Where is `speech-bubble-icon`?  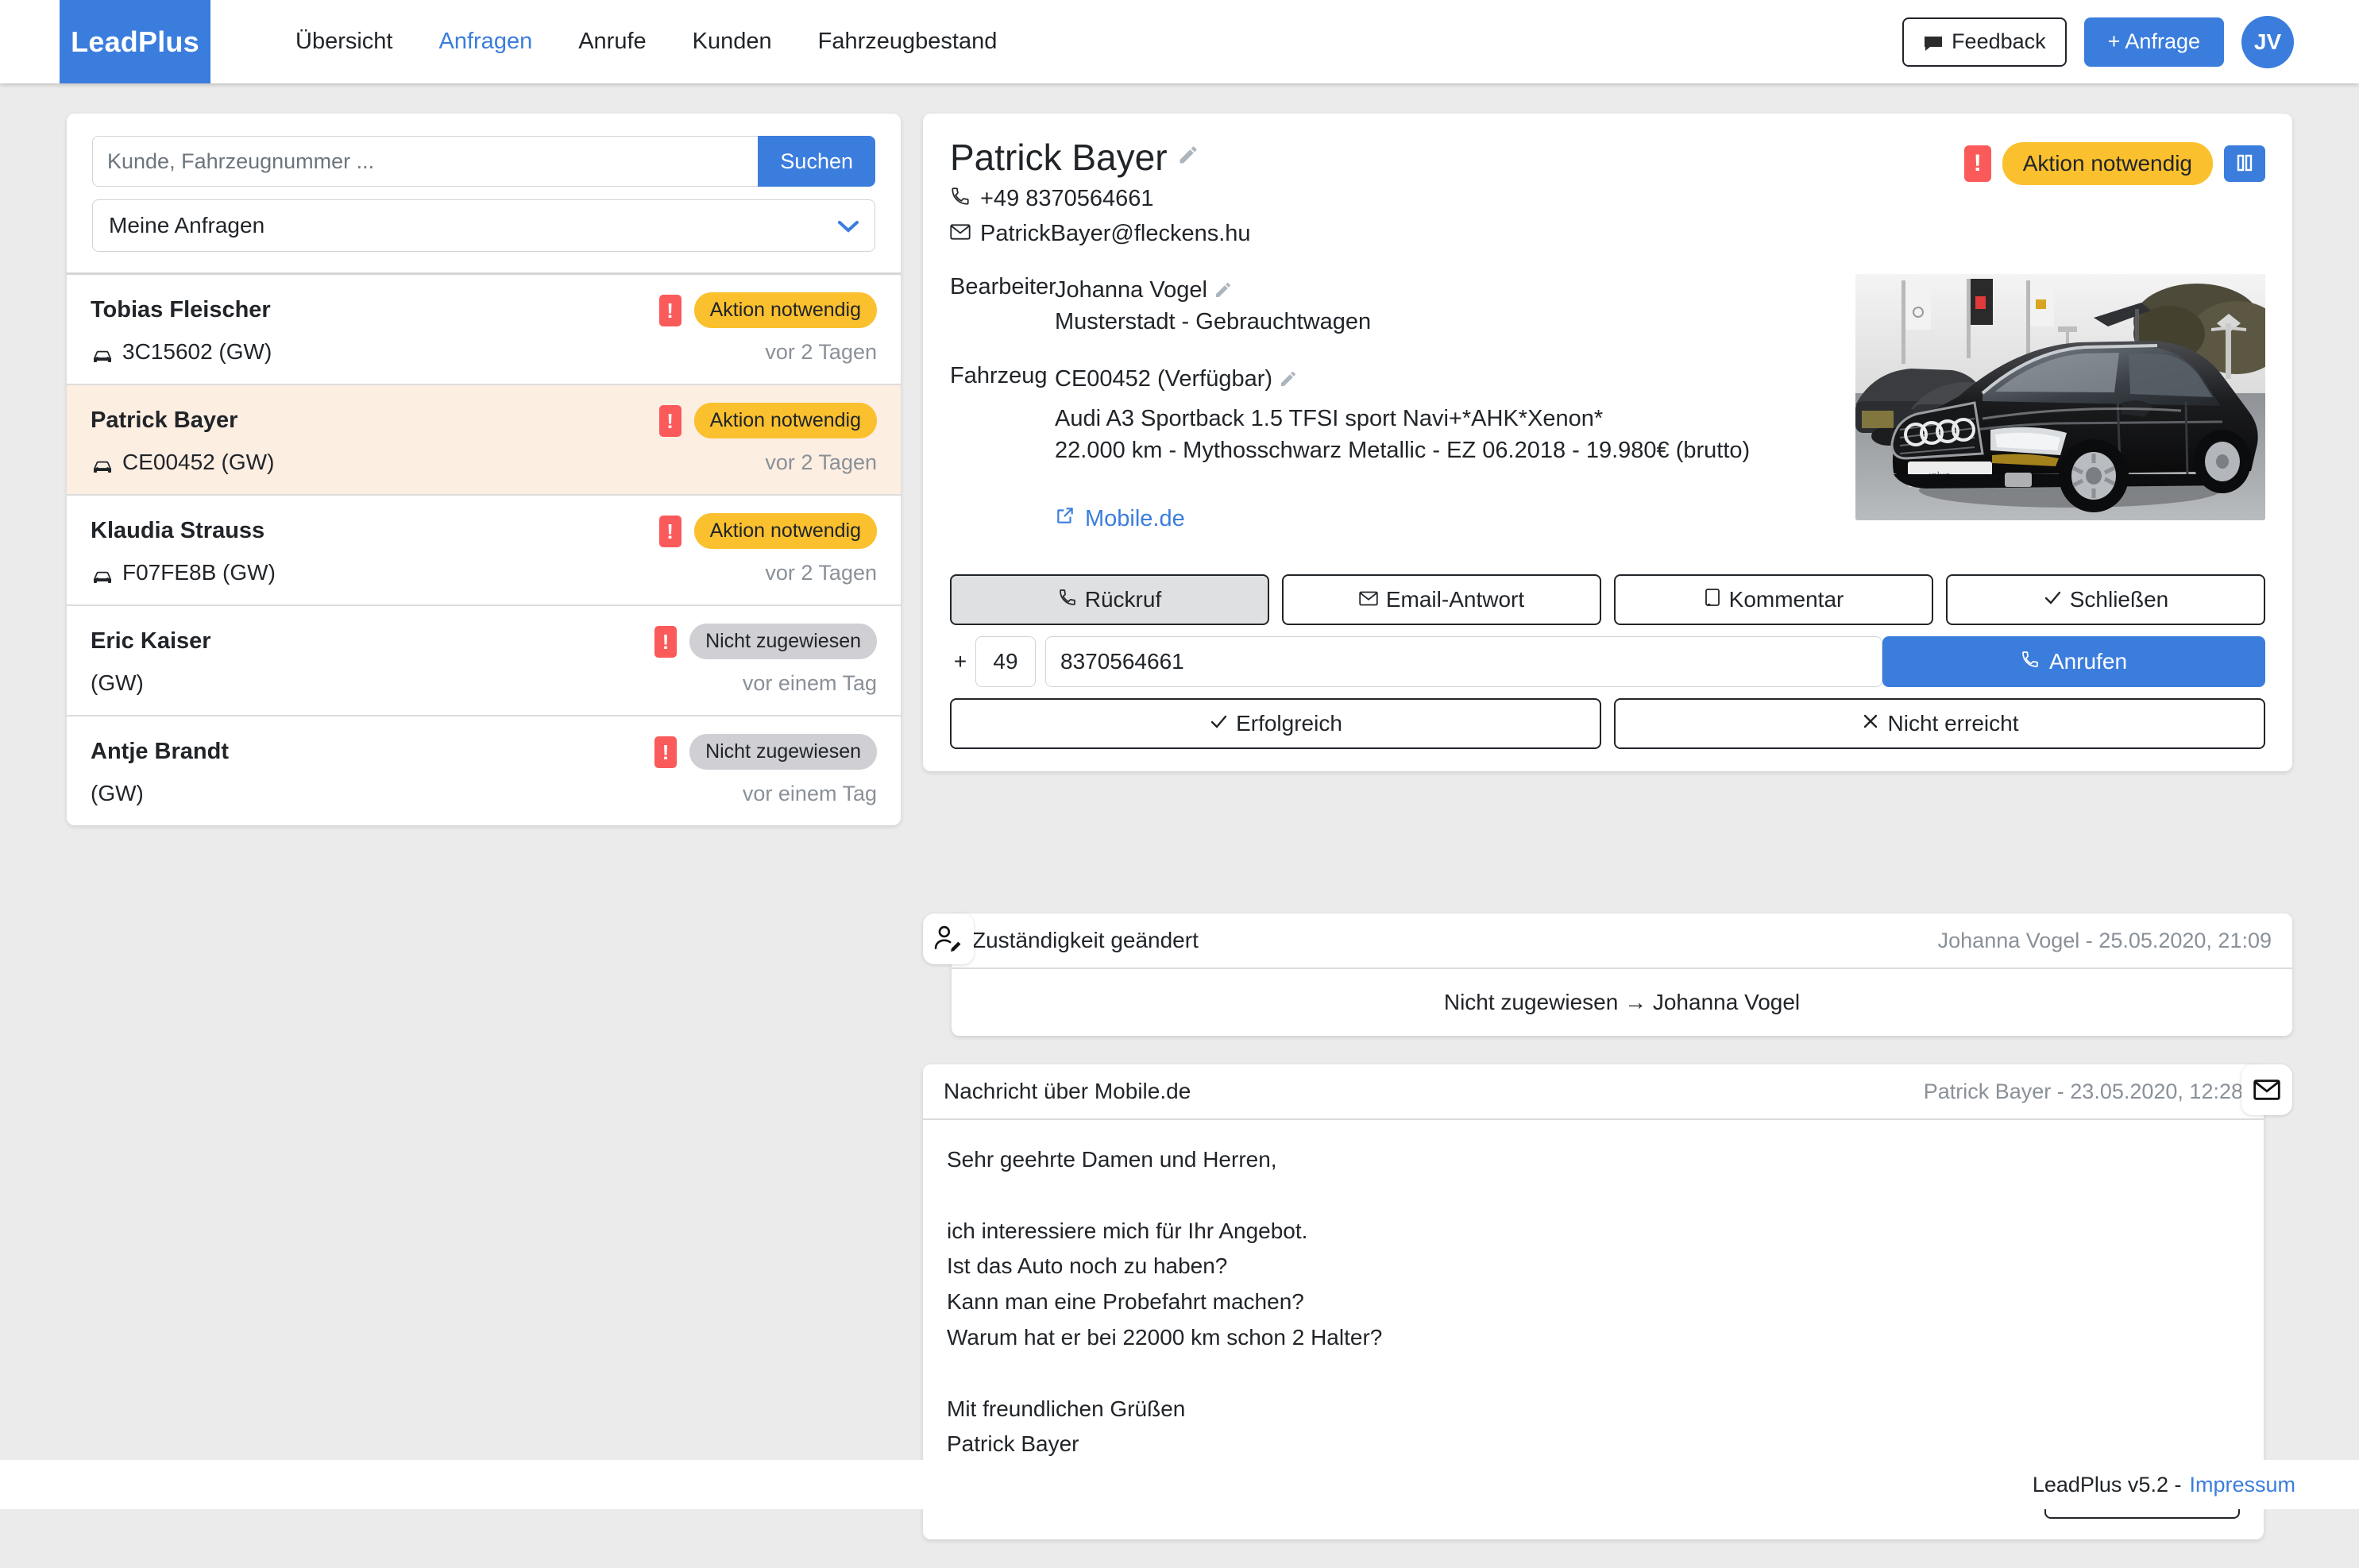 speech-bubble-icon is located at coordinates (1933, 42).